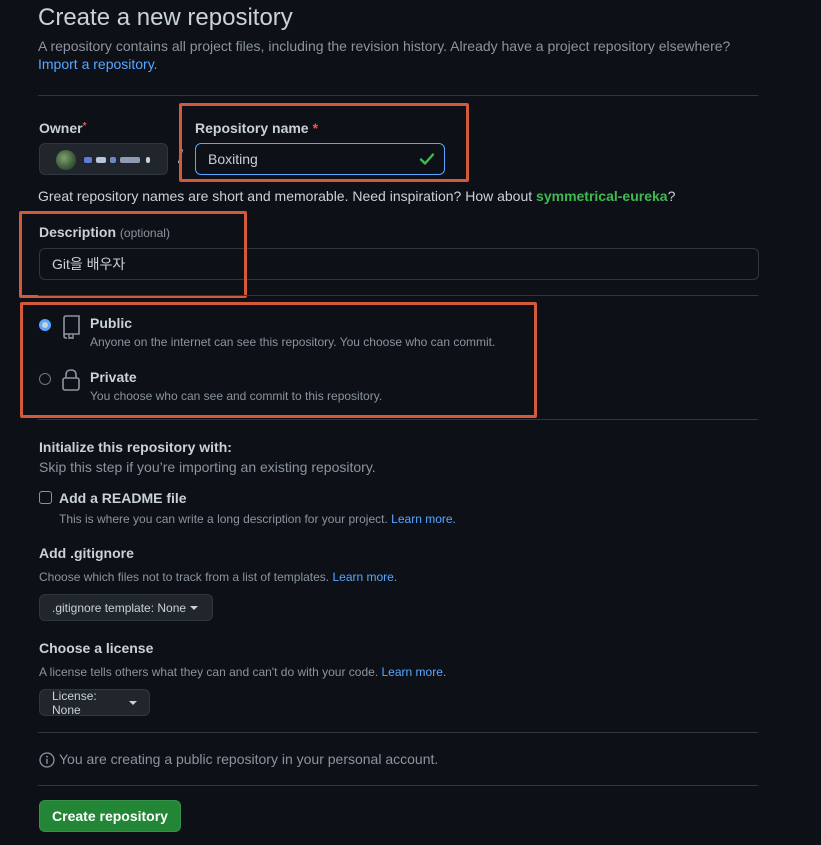  Describe the element at coordinates (602, 196) in the screenshot. I see `suggested-name-link: symmetrical-eureka` at that location.